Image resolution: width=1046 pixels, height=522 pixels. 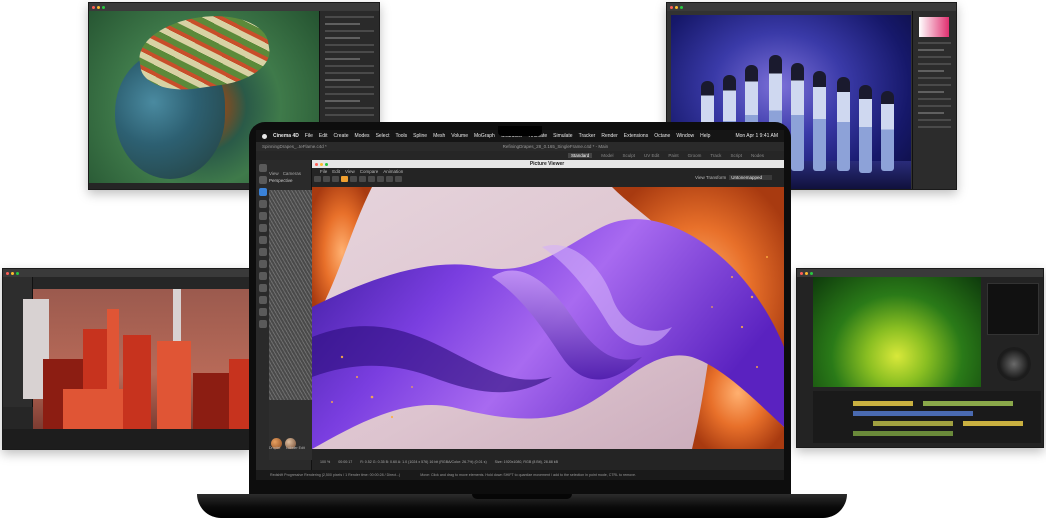 I want to click on view-transform-select: Untonemapped, so click(x=750, y=177).